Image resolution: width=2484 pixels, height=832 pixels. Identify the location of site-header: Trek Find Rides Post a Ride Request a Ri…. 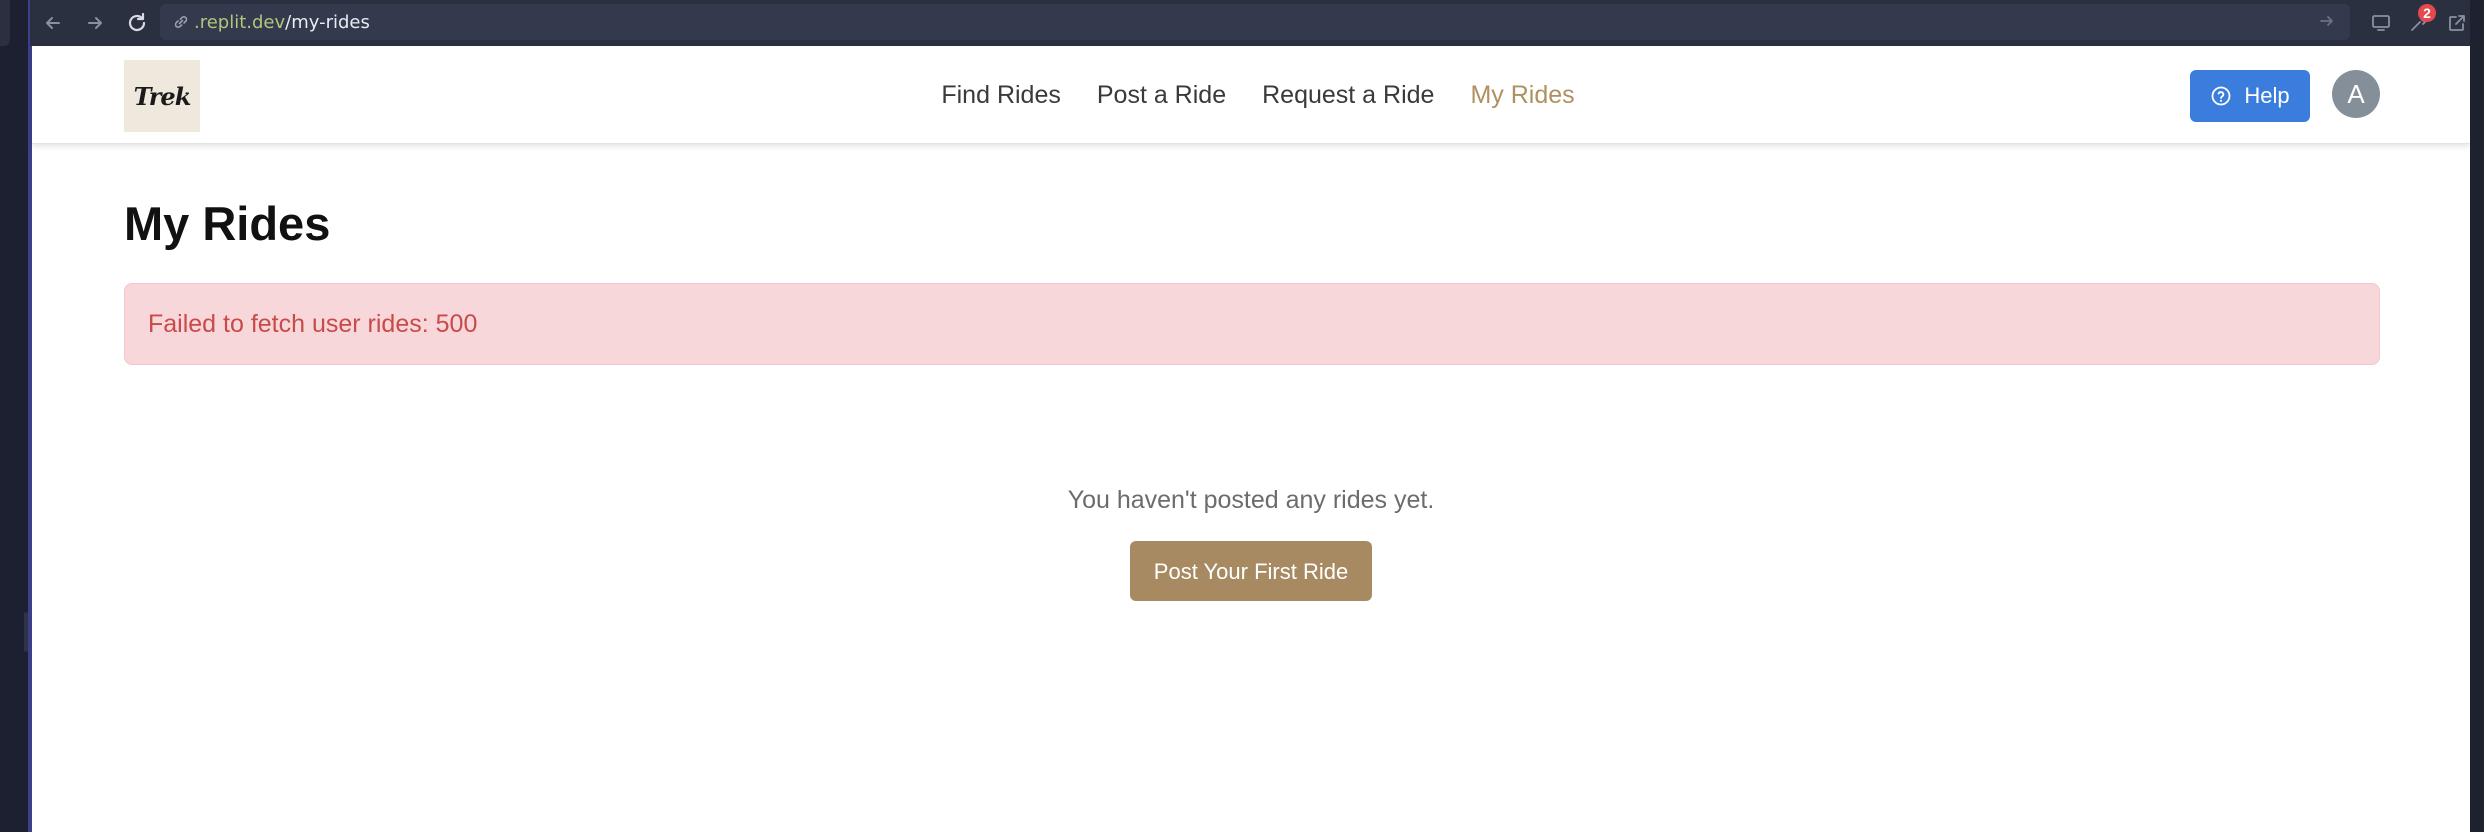
(1251, 95).